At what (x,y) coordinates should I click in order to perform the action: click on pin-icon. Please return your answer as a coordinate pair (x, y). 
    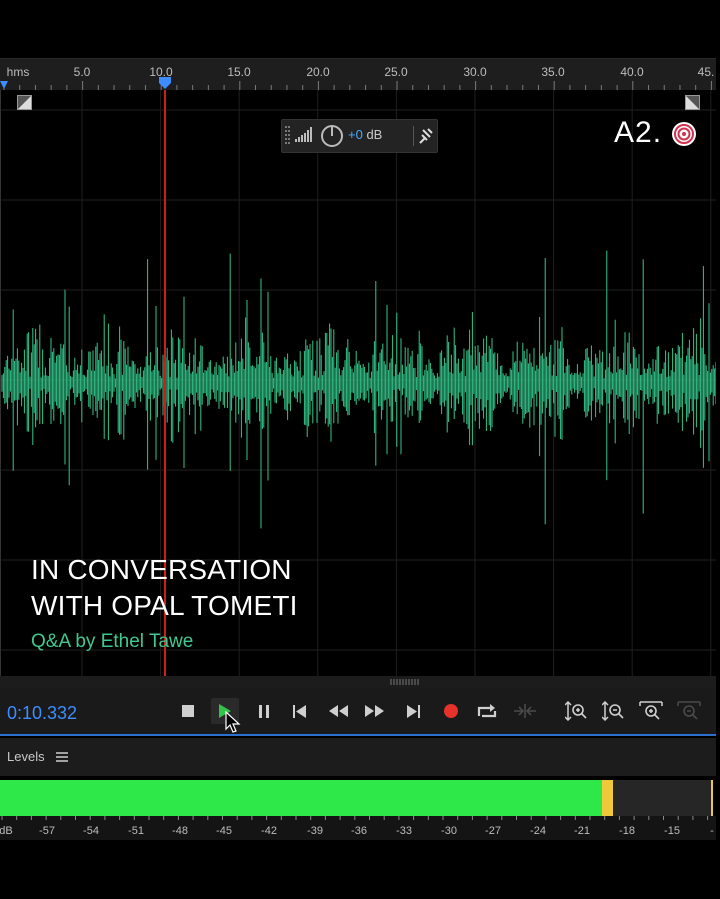
    Looking at the image, I should click on (426, 136).